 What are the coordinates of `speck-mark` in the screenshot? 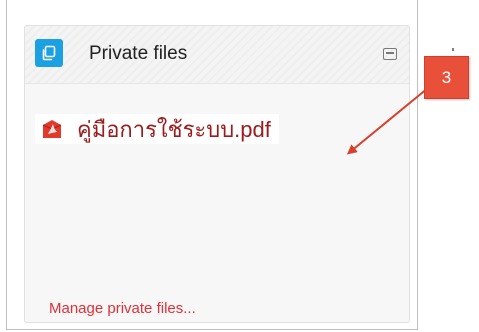 It's located at (453, 49).